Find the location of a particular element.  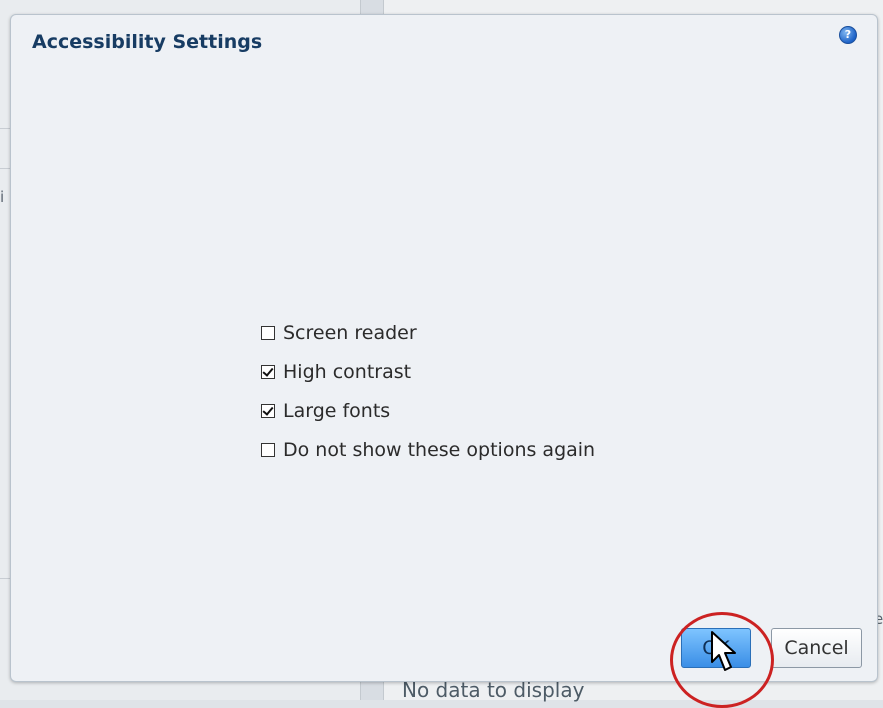

background-clipped-text: i is located at coordinates (2, 197).